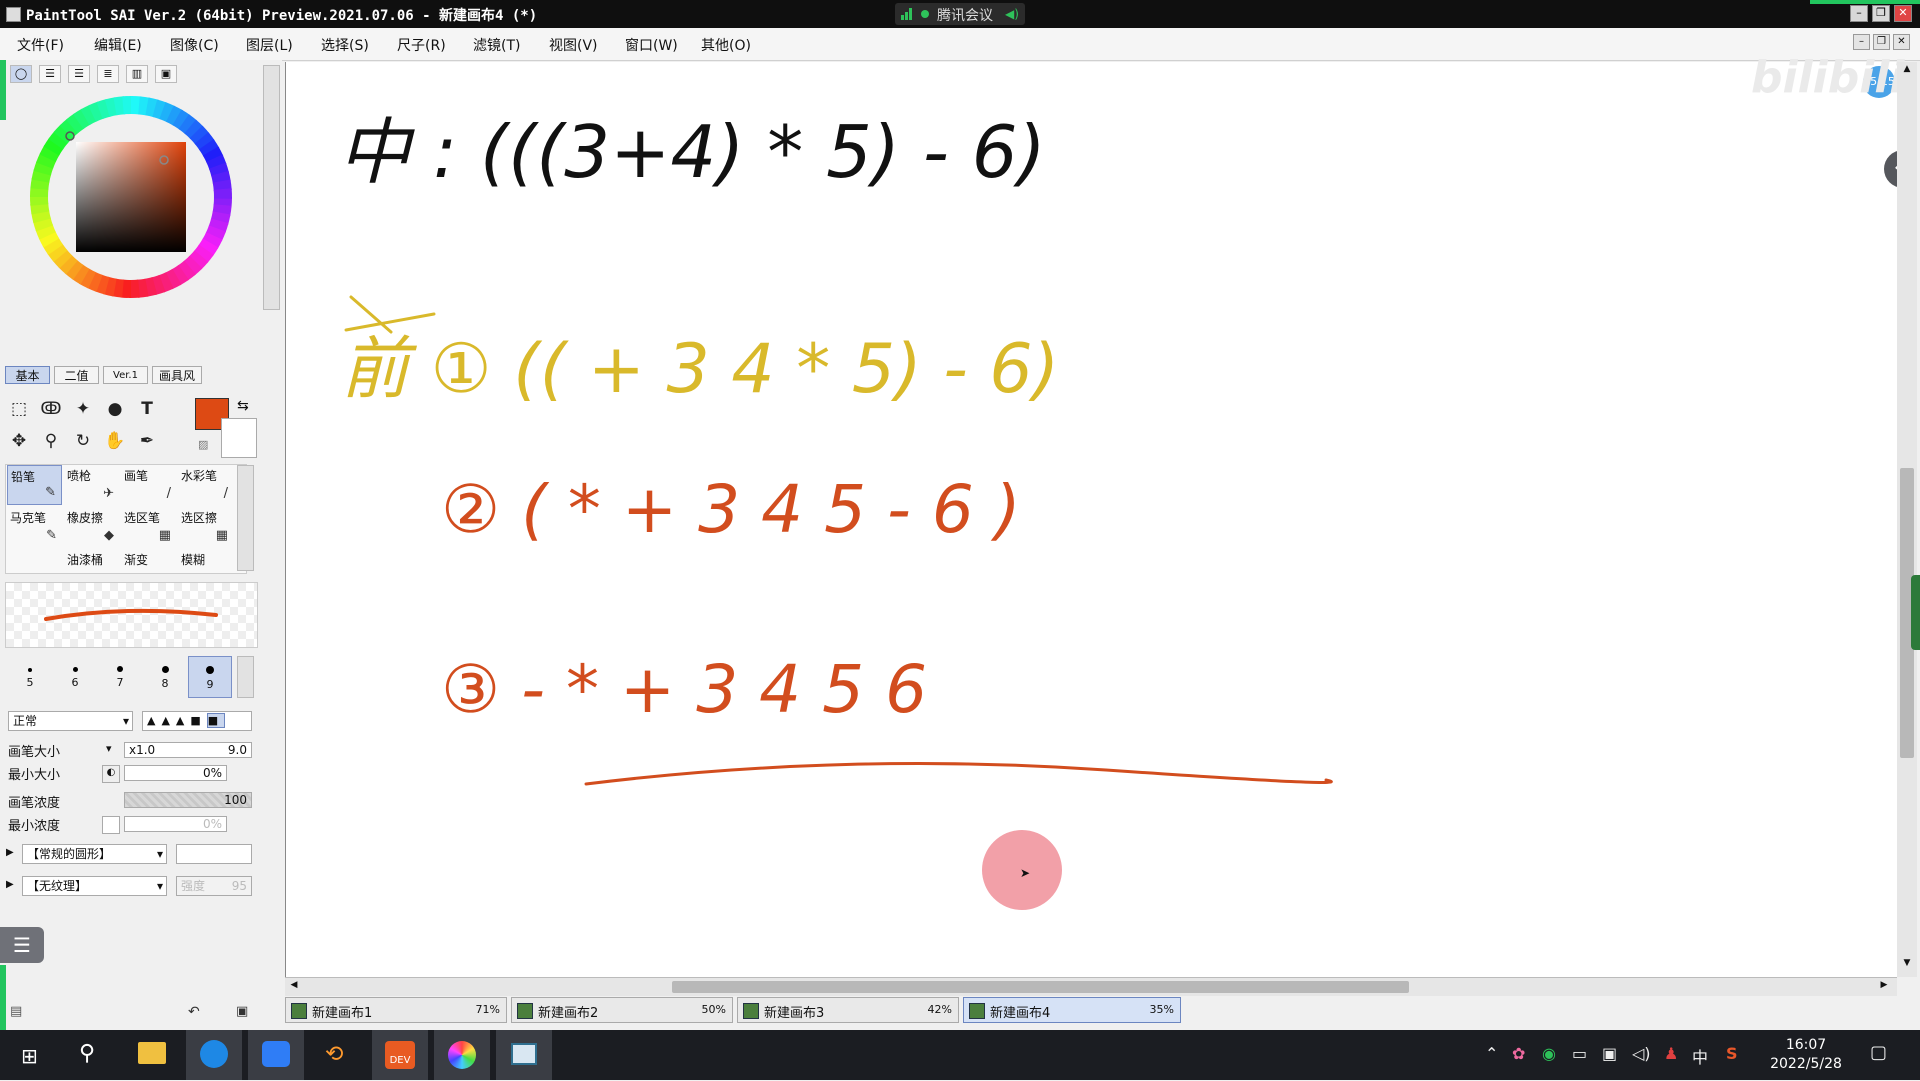 This screenshot has width=1920, height=1081. I want to click on color-wheel, so click(131, 197).